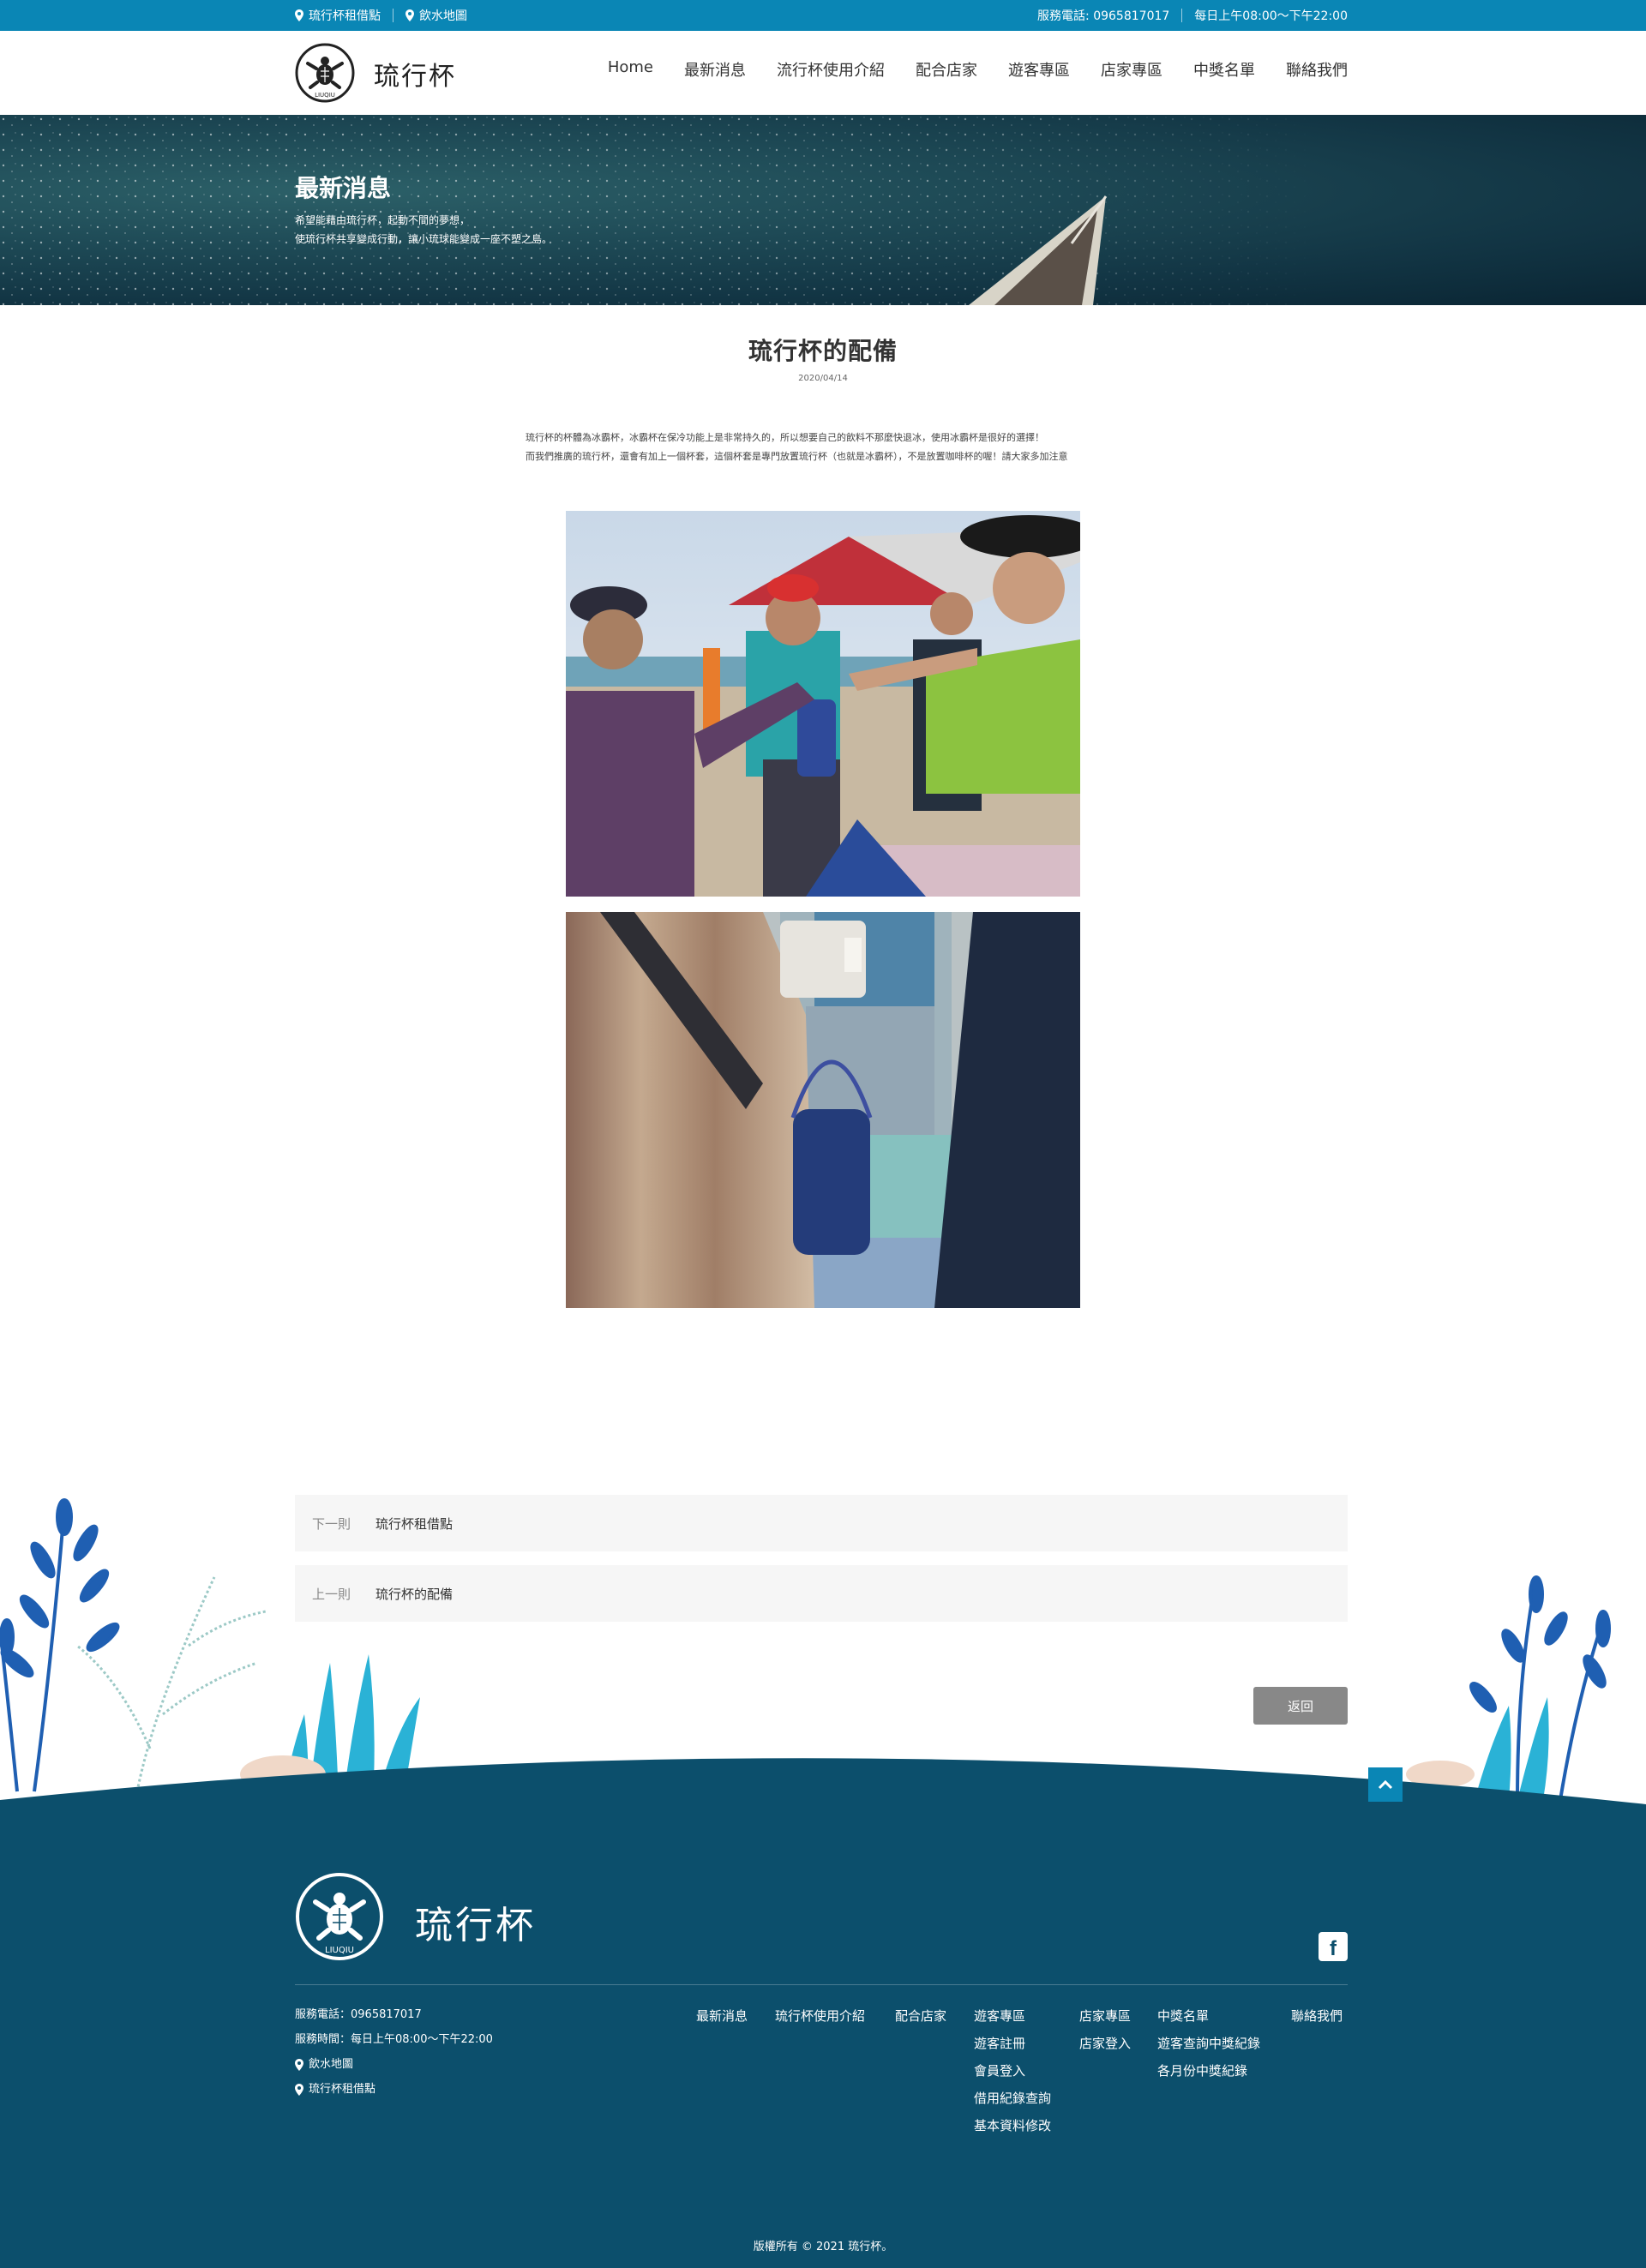  I want to click on footer-link-stores: 配合店家, so click(920, 2016).